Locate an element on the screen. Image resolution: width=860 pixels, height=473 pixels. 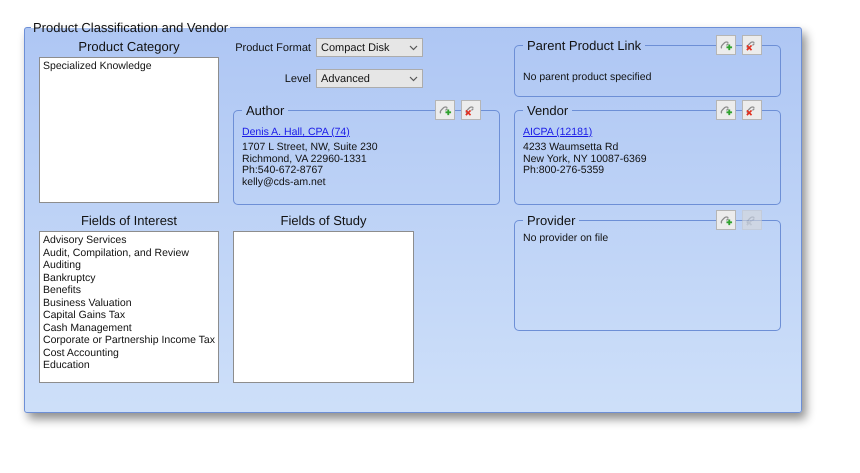
list-item: Advisory Services is located at coordinates (129, 240).